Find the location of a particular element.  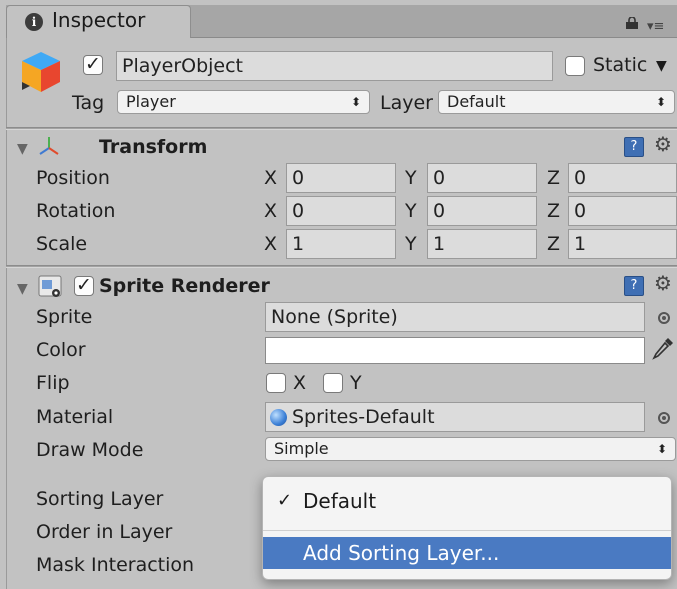

rotation-y-field: 0 is located at coordinates (482, 211).